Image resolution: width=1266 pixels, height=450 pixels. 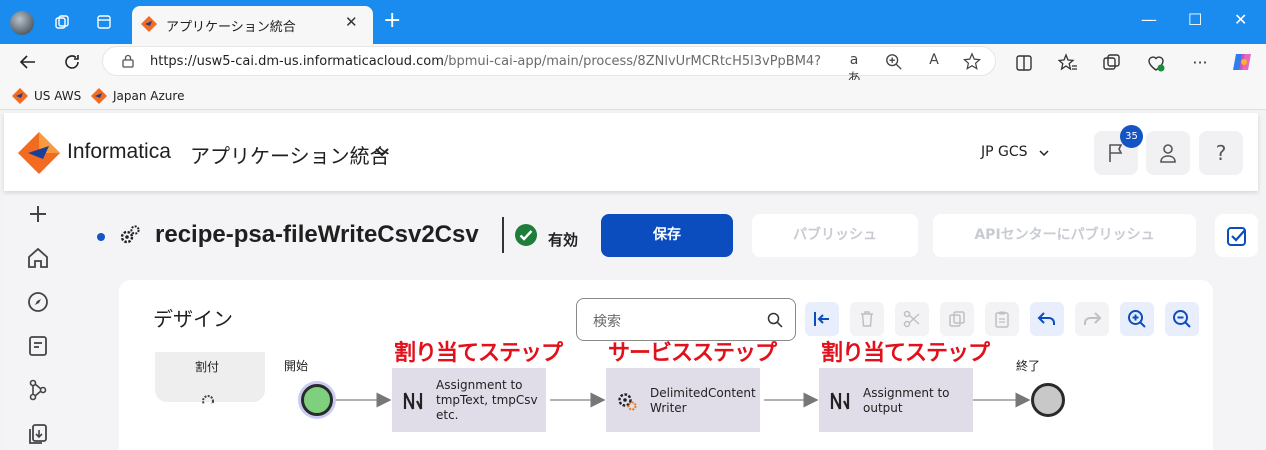 I want to click on step-label-line: DelimitedContent, so click(x=703, y=393).